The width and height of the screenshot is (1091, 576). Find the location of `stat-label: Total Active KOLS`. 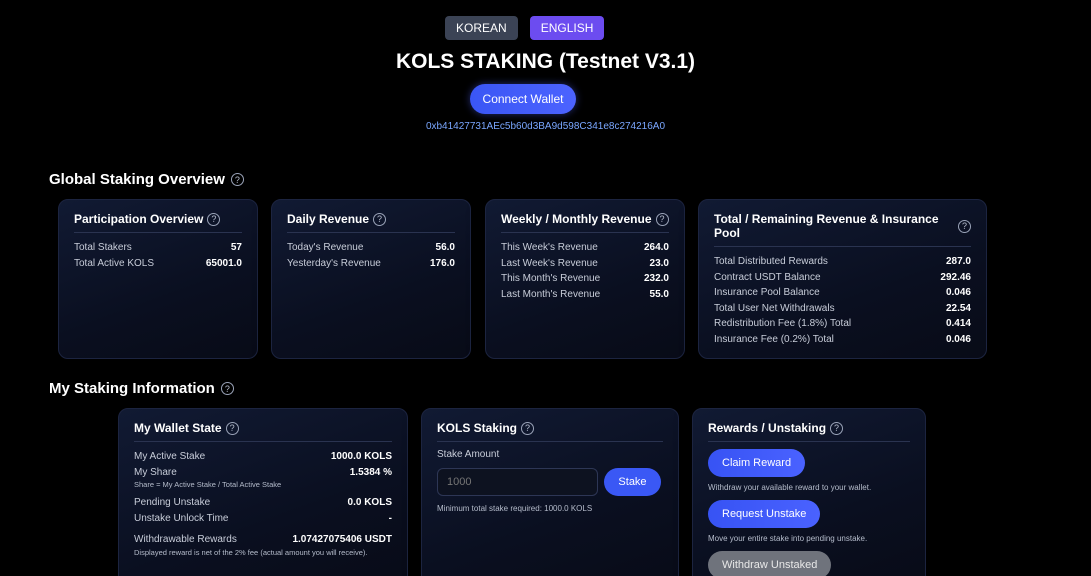

stat-label: Total Active KOLS is located at coordinates (114, 263).